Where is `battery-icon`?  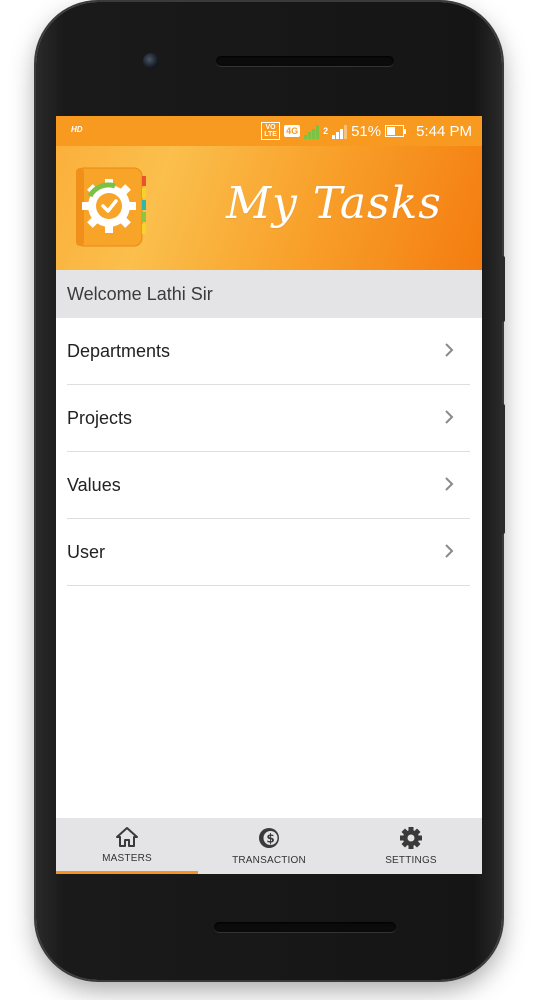
battery-icon is located at coordinates (395, 131).